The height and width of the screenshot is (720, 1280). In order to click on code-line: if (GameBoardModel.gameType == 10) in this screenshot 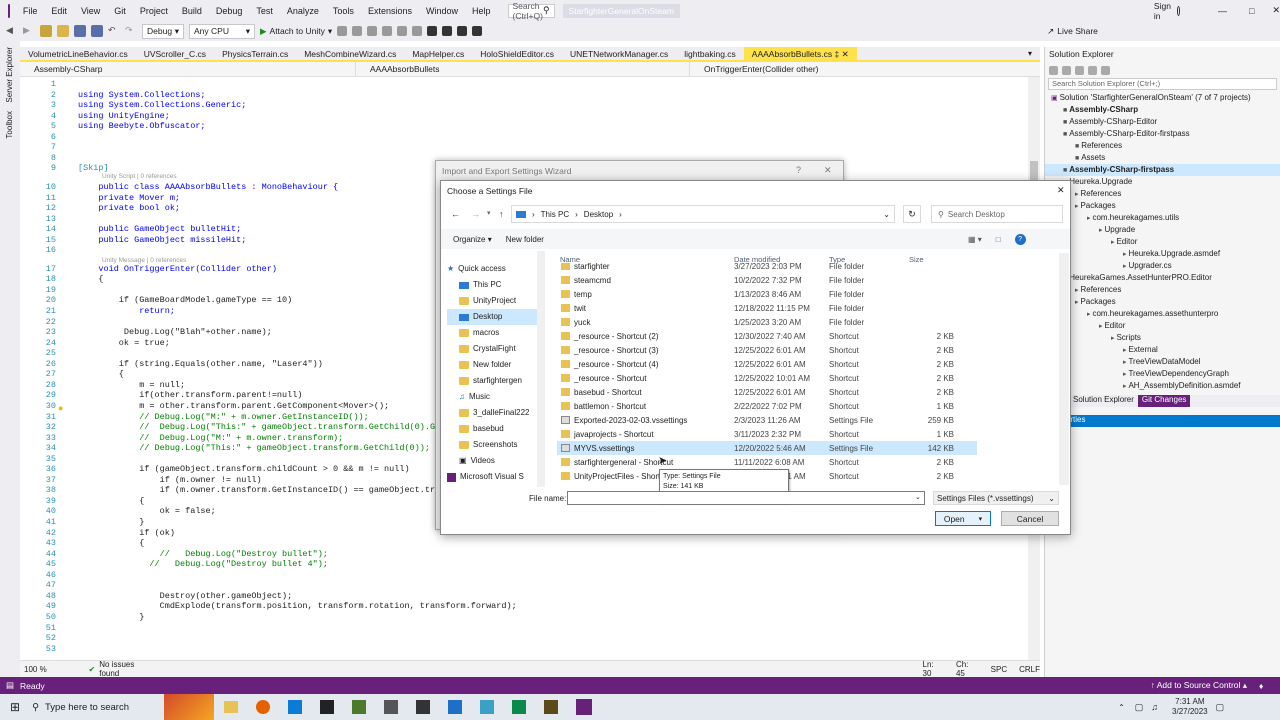, I will do `click(185, 300)`.